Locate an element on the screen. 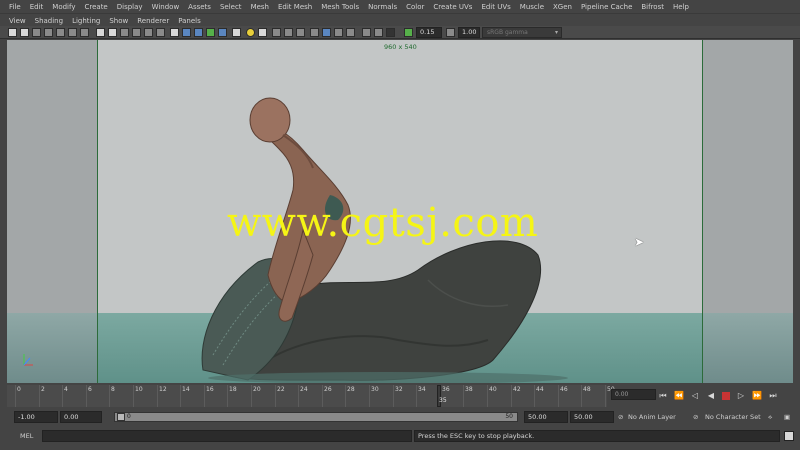 The width and height of the screenshot is (800, 450). field-chart-icon is located at coordinates (136, 32).